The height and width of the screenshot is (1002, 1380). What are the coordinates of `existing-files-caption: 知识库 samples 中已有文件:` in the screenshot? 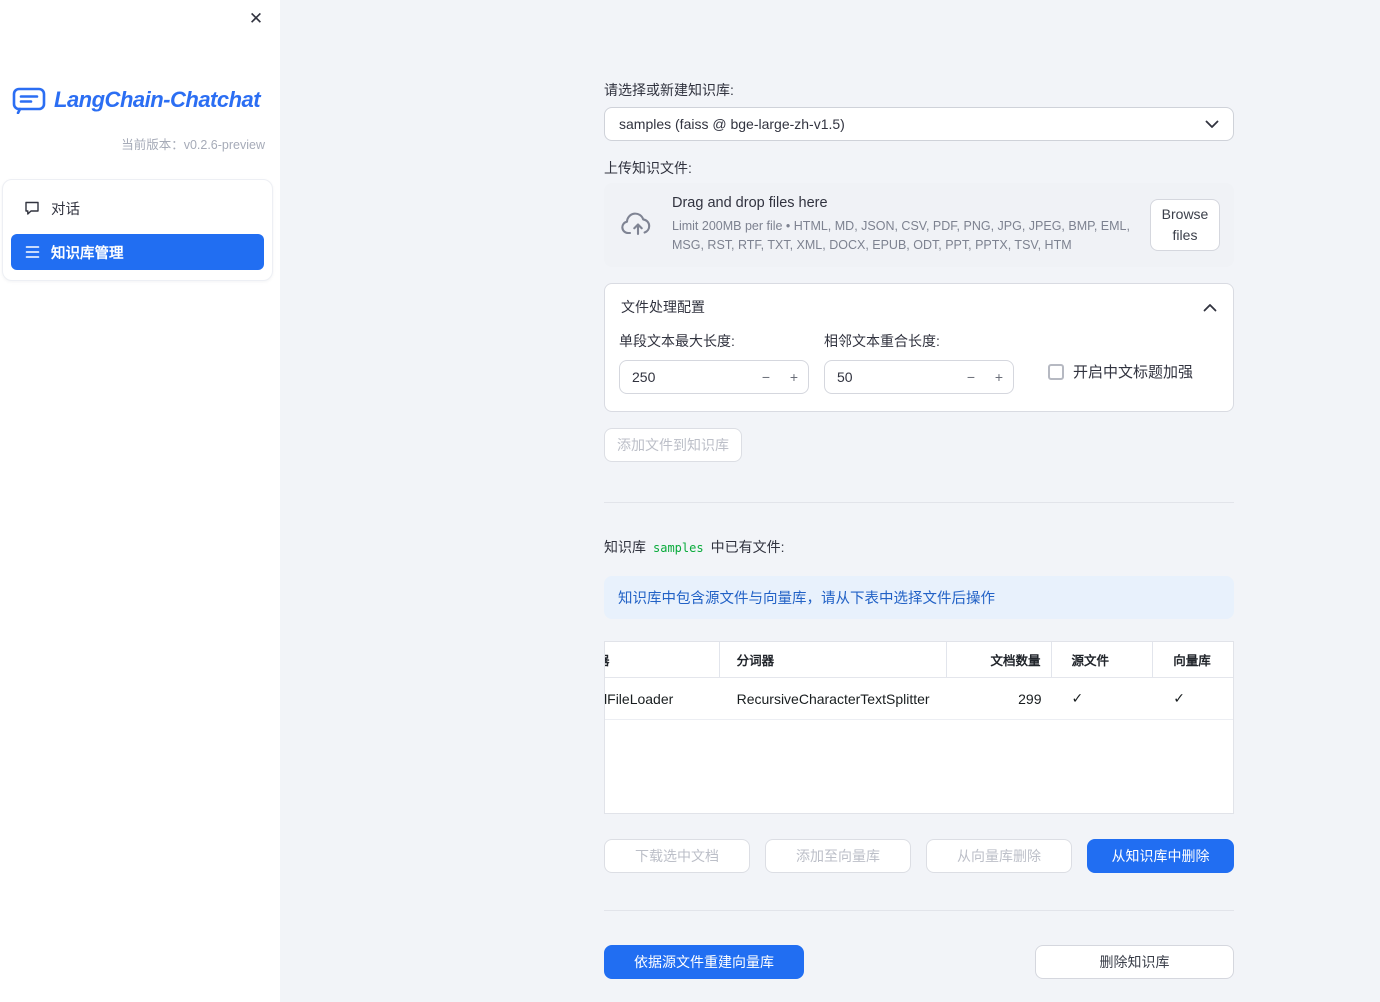 It's located at (919, 548).